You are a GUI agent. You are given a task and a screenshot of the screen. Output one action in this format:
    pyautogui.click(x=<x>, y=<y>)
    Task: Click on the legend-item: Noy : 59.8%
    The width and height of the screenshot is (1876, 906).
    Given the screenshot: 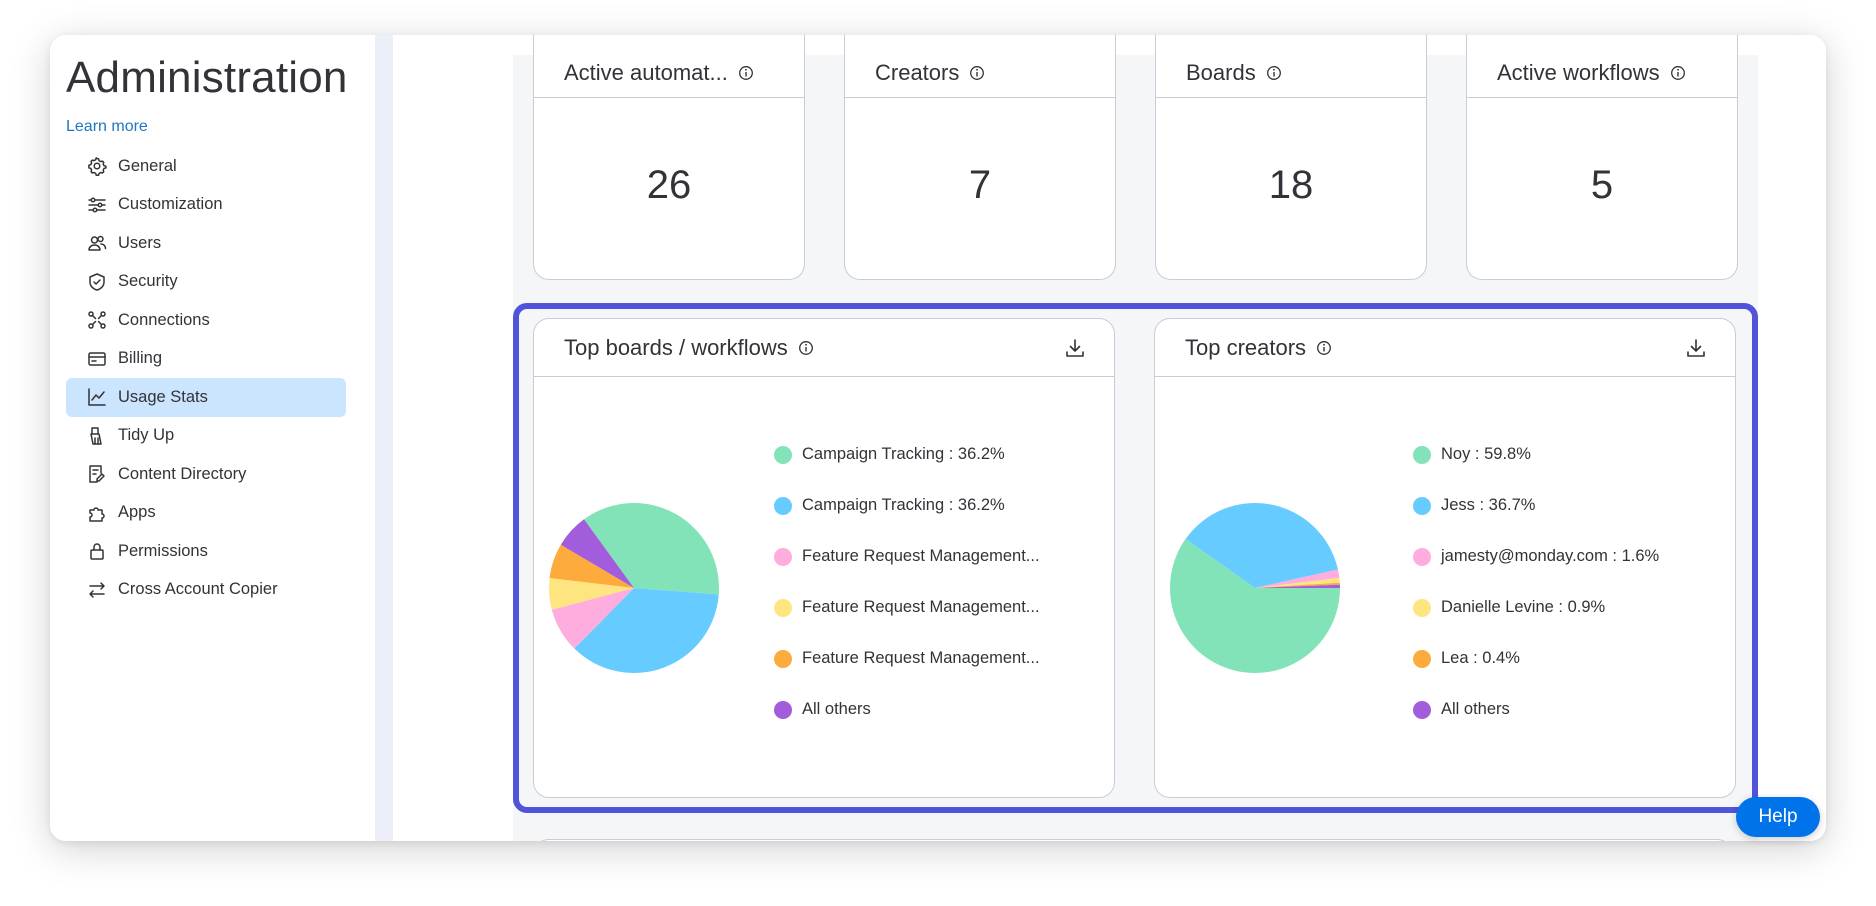 What is the action you would take?
    pyautogui.click(x=1536, y=454)
    